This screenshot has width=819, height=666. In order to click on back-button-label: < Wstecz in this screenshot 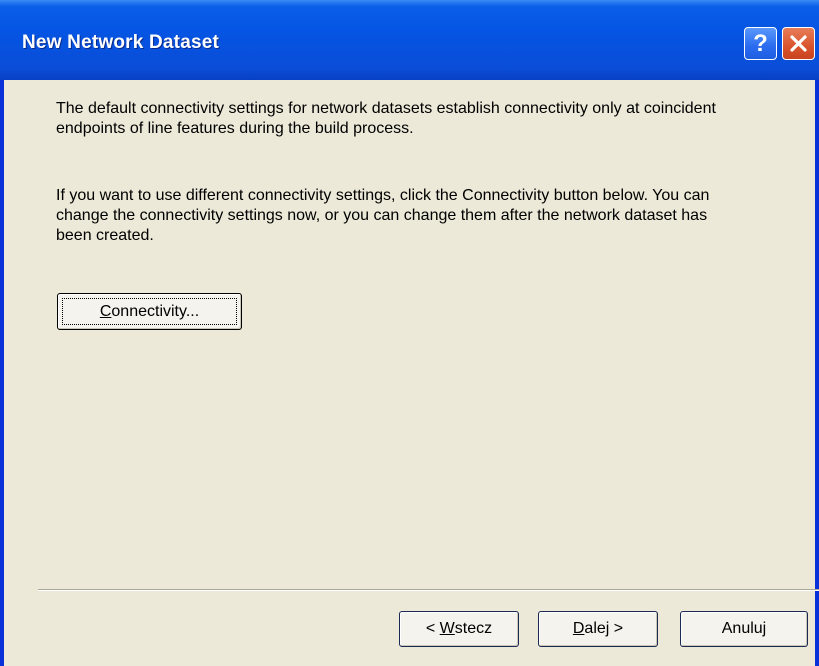, I will do `click(459, 628)`.